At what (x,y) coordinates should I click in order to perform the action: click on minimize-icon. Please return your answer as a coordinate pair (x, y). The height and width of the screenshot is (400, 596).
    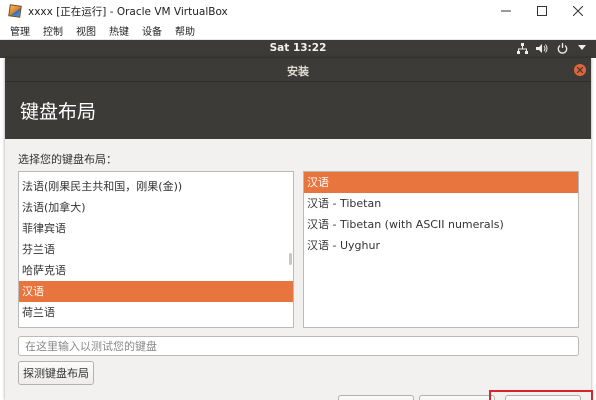
    Looking at the image, I should click on (506, 11).